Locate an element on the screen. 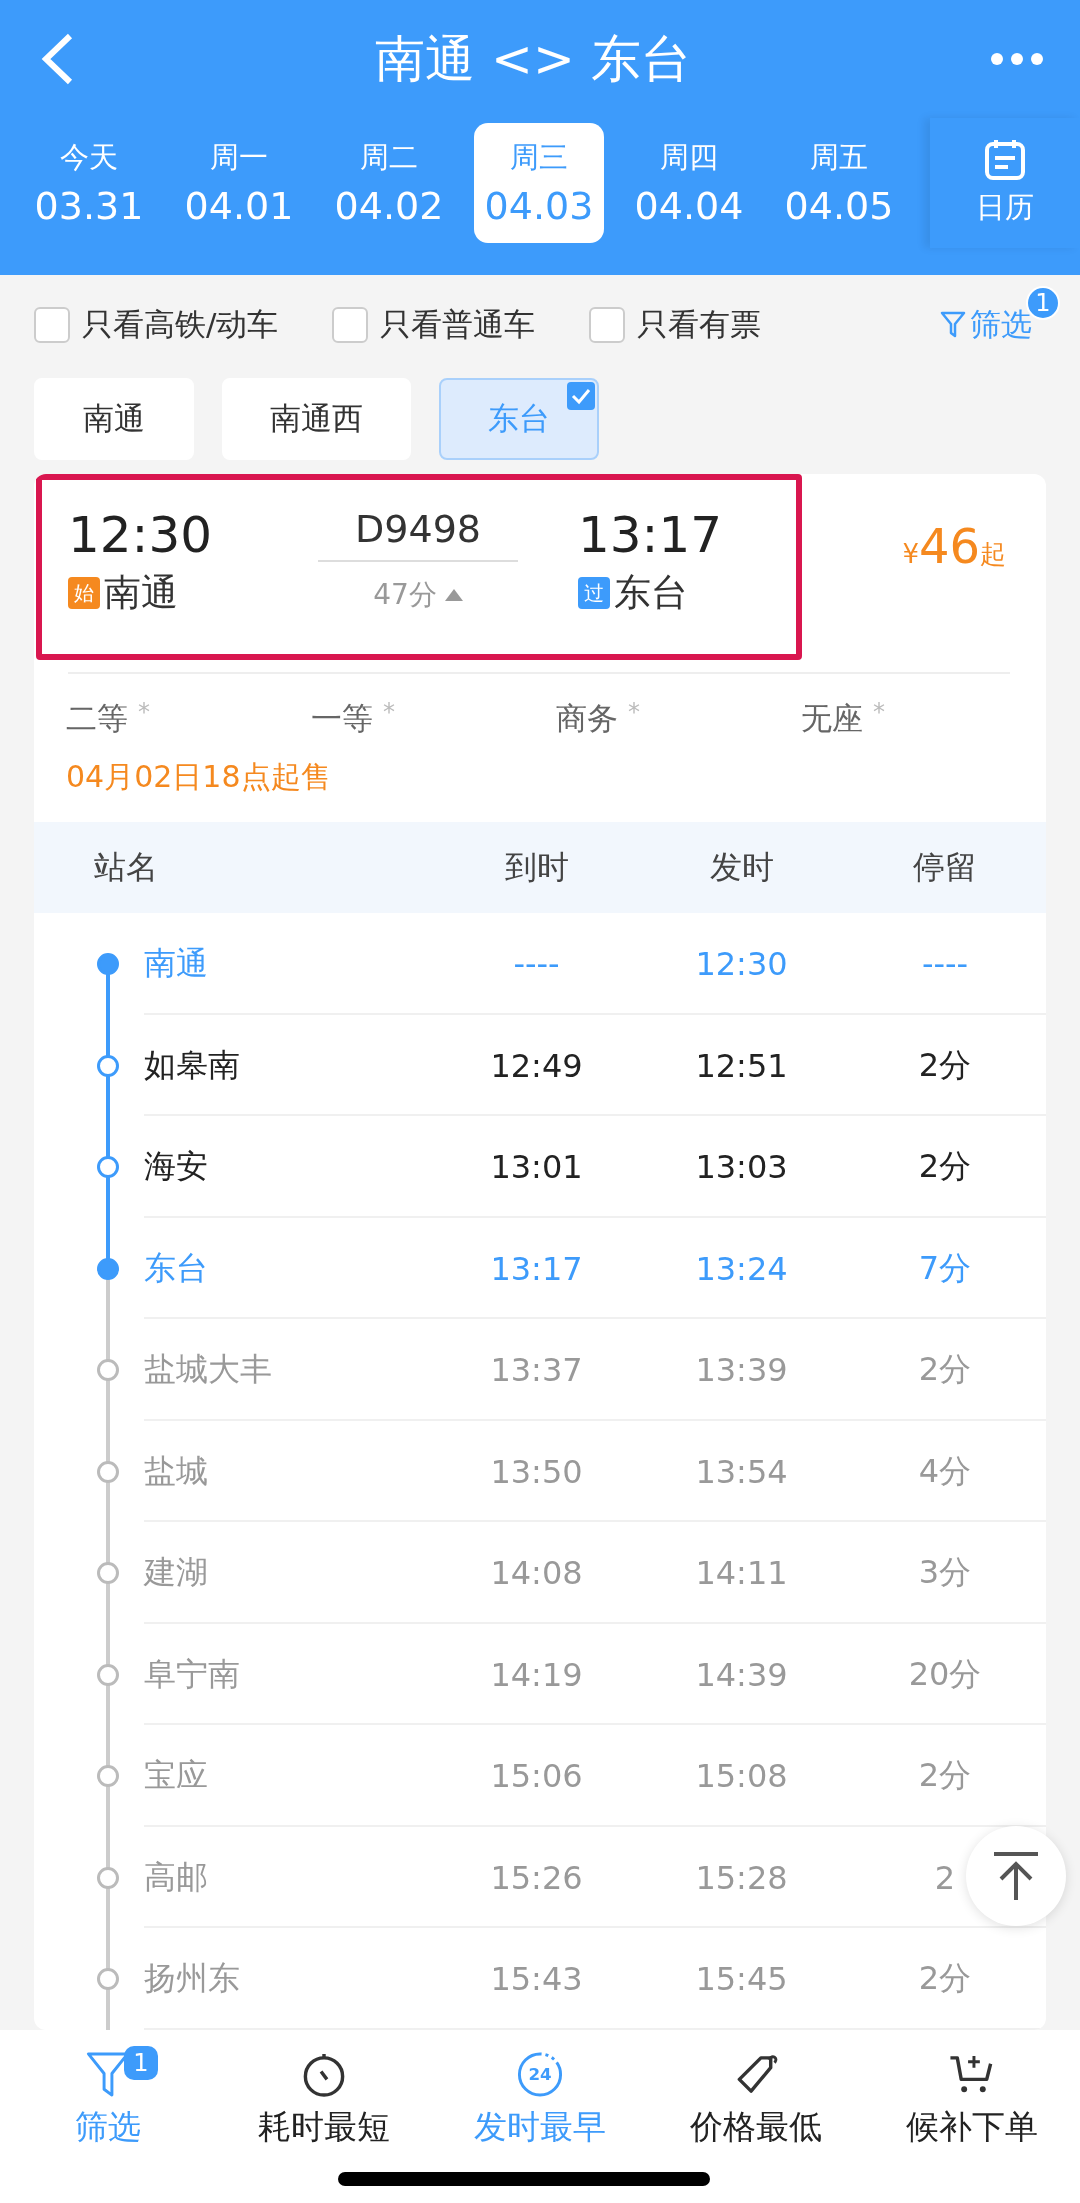 The width and height of the screenshot is (1080, 2203). column-header: 站名 is located at coordinates (126, 867).